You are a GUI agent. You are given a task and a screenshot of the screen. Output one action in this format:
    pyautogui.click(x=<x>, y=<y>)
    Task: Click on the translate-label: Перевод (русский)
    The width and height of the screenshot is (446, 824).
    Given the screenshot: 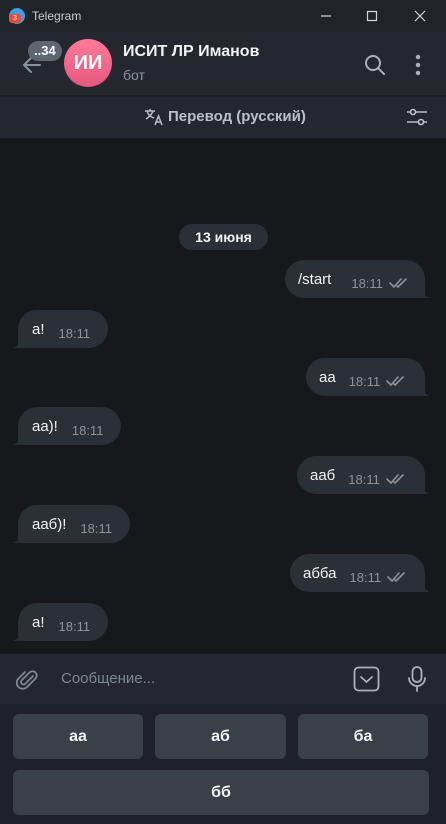 What is the action you would take?
    pyautogui.click(x=237, y=116)
    